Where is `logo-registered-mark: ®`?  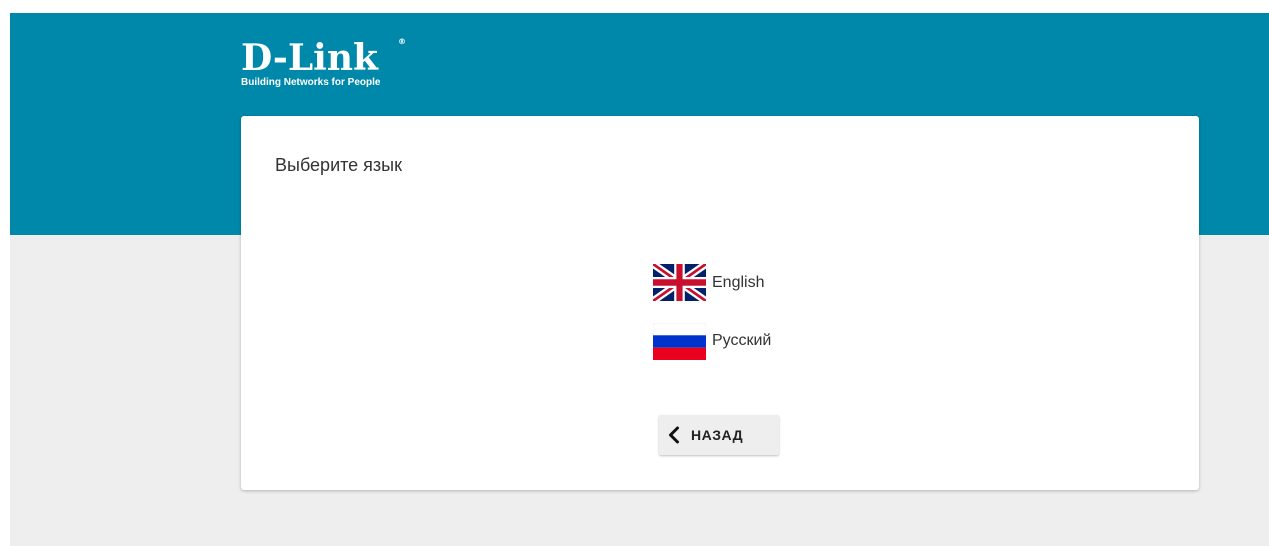
logo-registered-mark: ® is located at coordinates (402, 41).